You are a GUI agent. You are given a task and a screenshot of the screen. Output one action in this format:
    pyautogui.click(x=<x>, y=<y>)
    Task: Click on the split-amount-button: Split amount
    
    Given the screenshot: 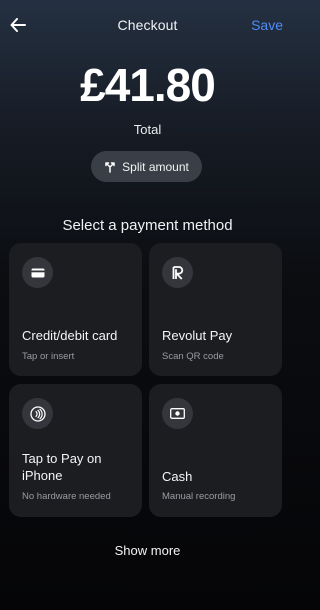 What is the action you would take?
    pyautogui.click(x=146, y=166)
    